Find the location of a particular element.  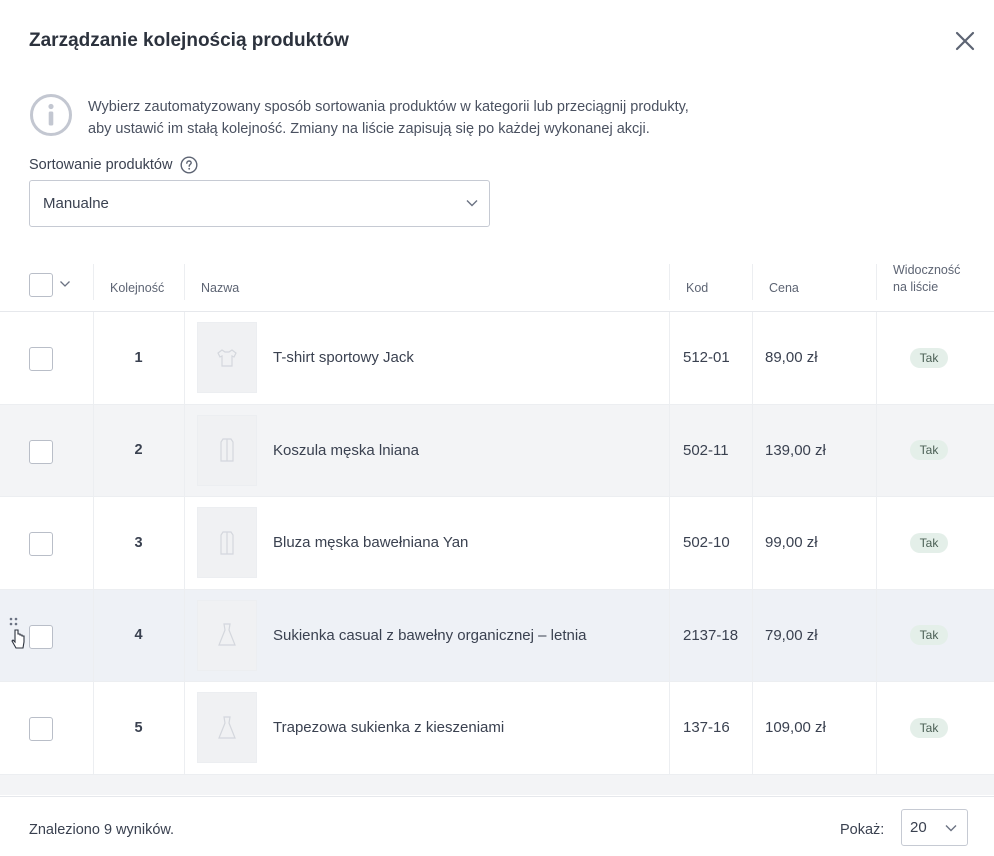

page-size-value: 20 is located at coordinates (918, 827).